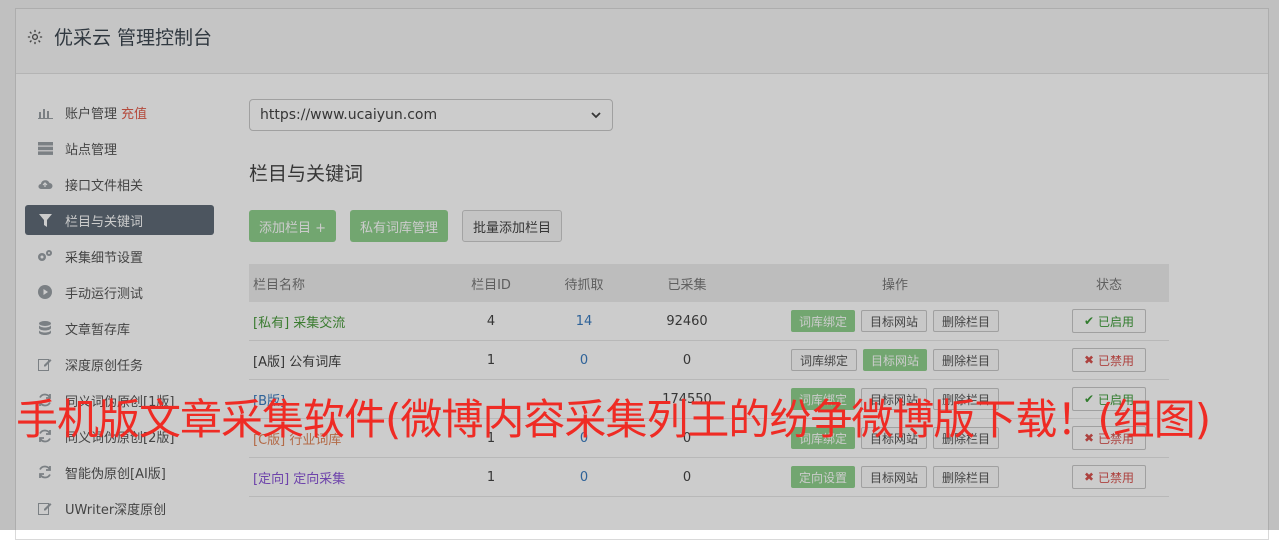  What do you see at coordinates (348, 477) in the screenshot?
I see `cell-name: [定向] 定向采集` at bounding box center [348, 477].